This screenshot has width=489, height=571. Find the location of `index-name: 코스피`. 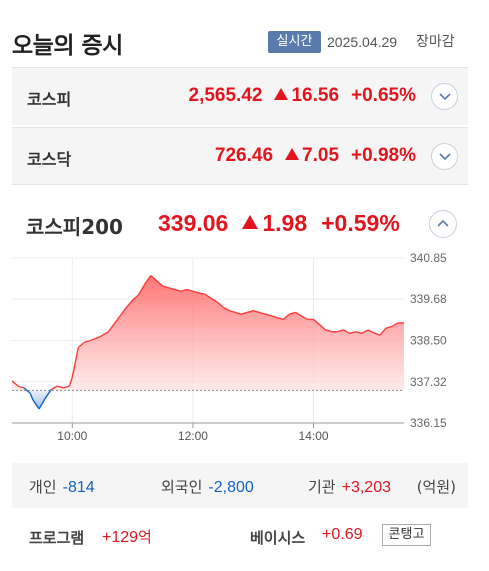

index-name: 코스피 is located at coordinates (49, 99).